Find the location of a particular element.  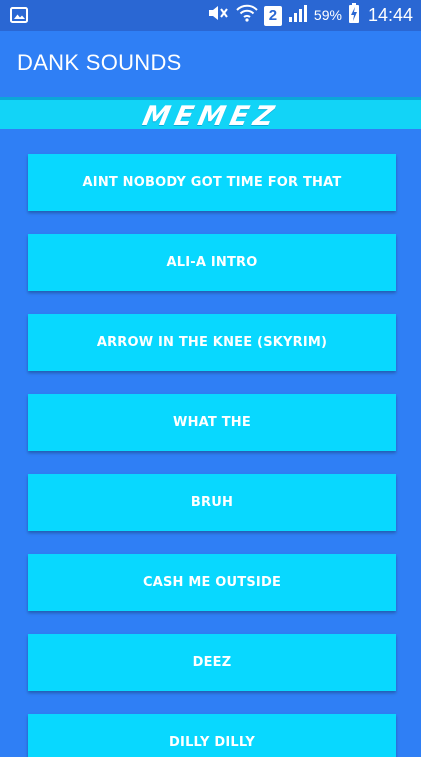

status-bar: 2 59% 14:44 is located at coordinates (210, 15).